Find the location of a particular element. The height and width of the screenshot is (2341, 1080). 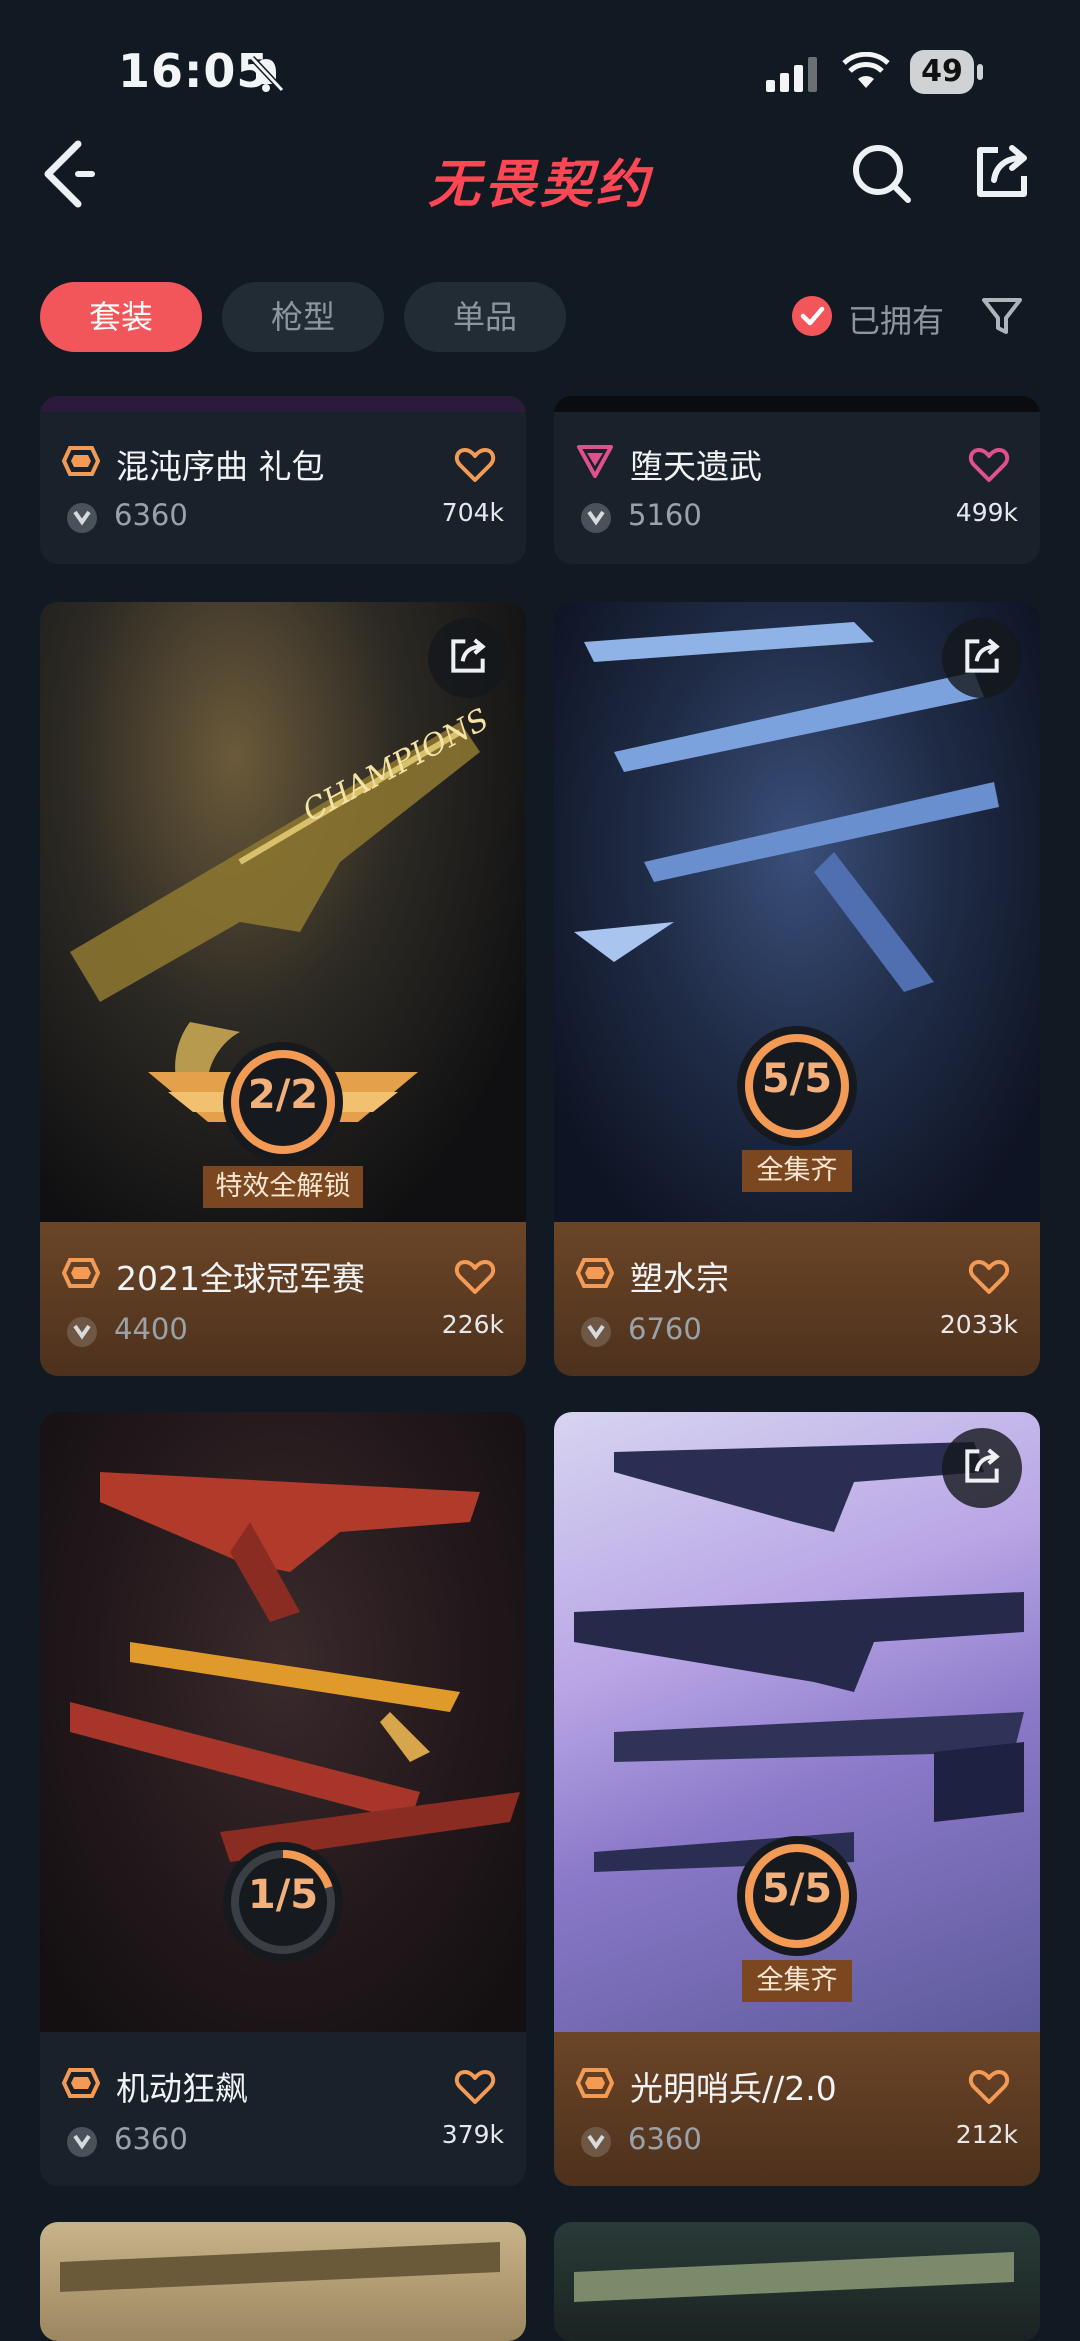

status-bar: 16:05 49 is located at coordinates (540, 70).